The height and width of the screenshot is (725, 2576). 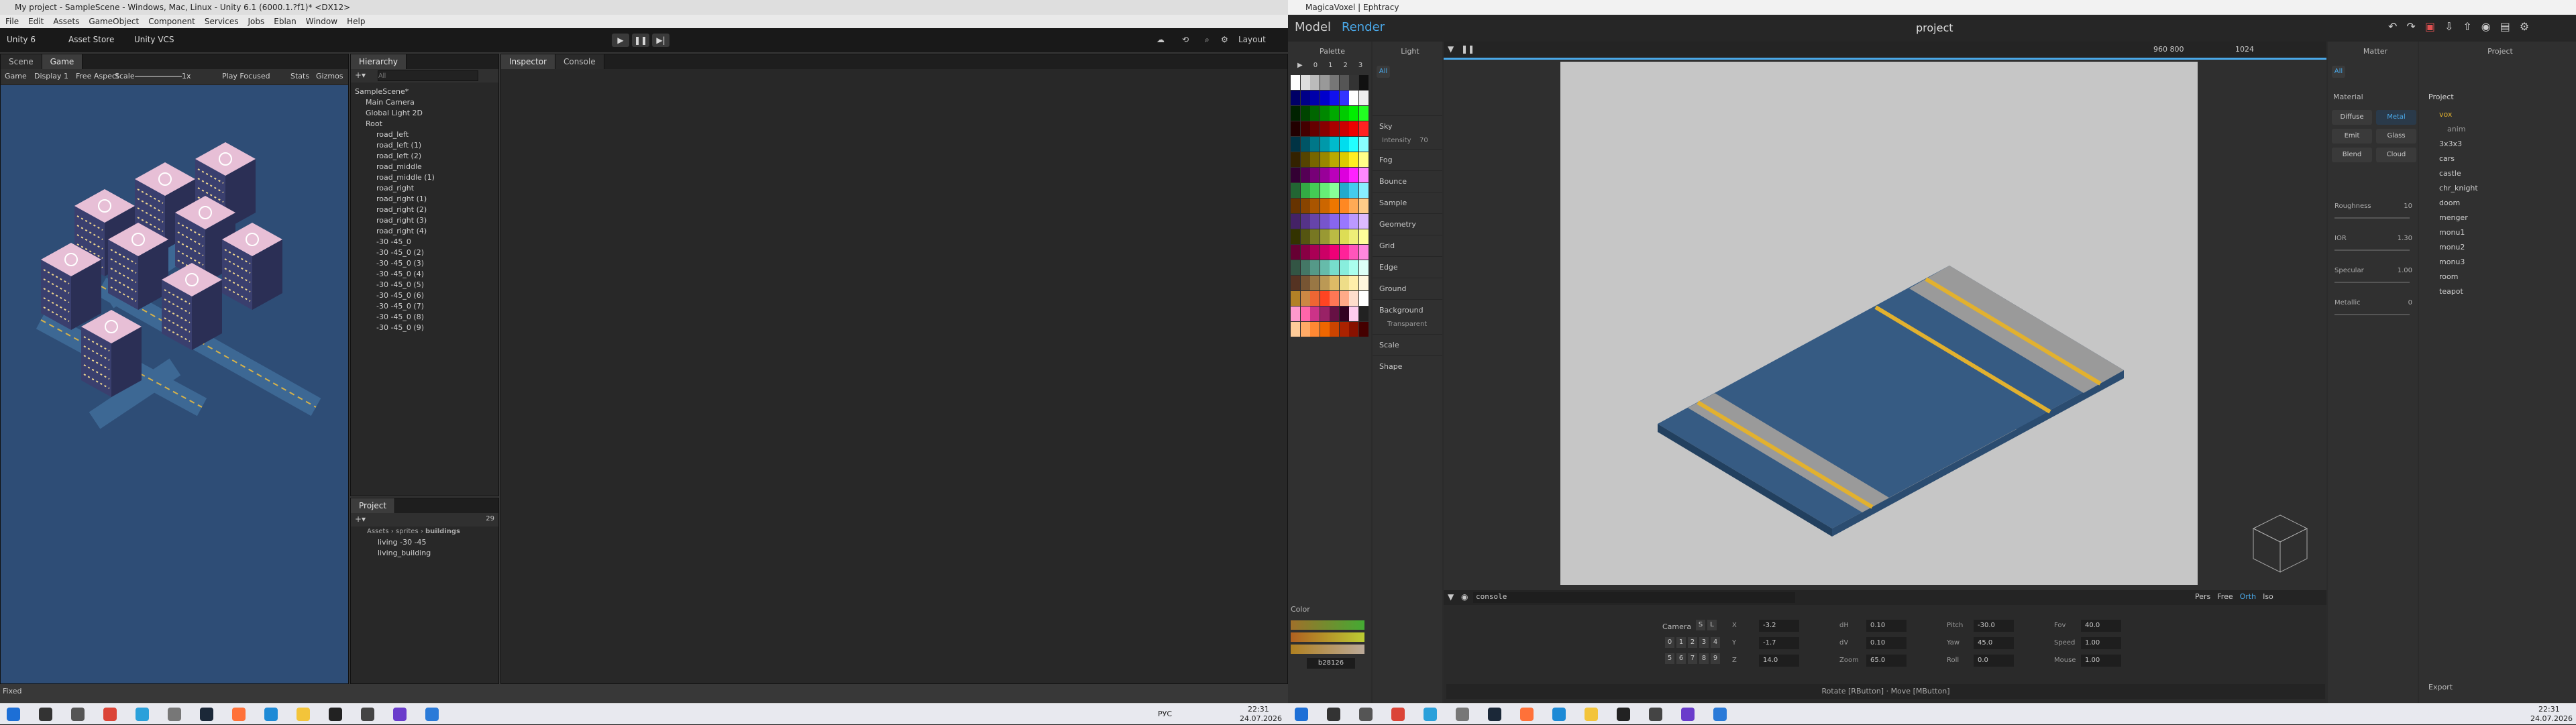 I want to click on tab-inspector: Inspector, so click(x=528, y=61).